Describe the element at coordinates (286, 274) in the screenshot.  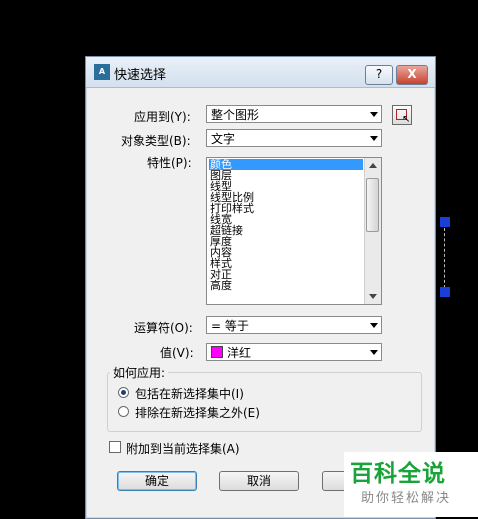
I see `list-item: 对正` at that location.